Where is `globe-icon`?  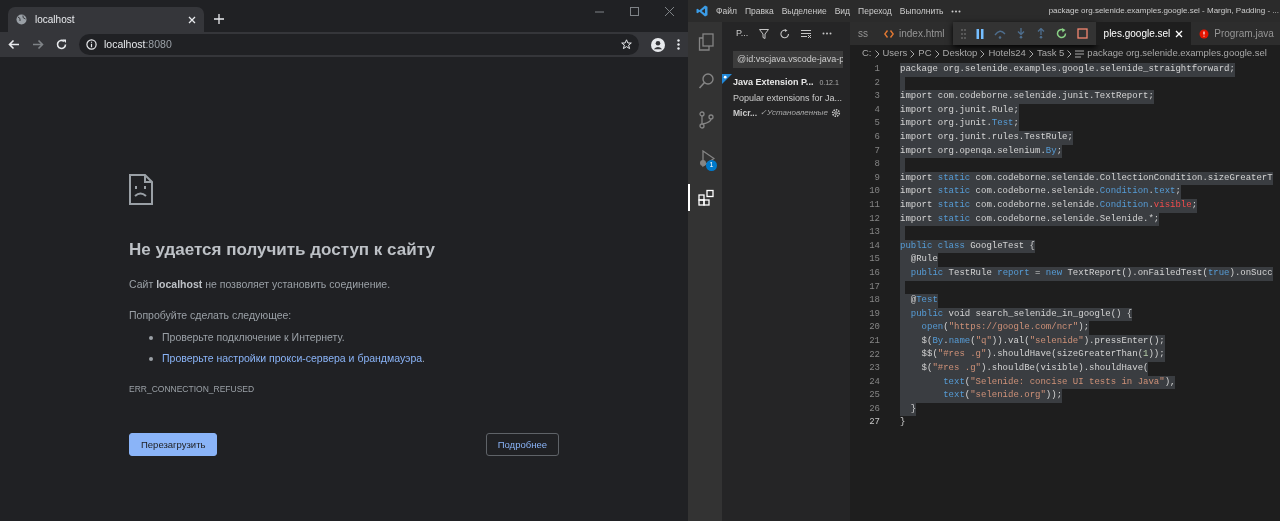
globe-icon is located at coordinates (21, 19).